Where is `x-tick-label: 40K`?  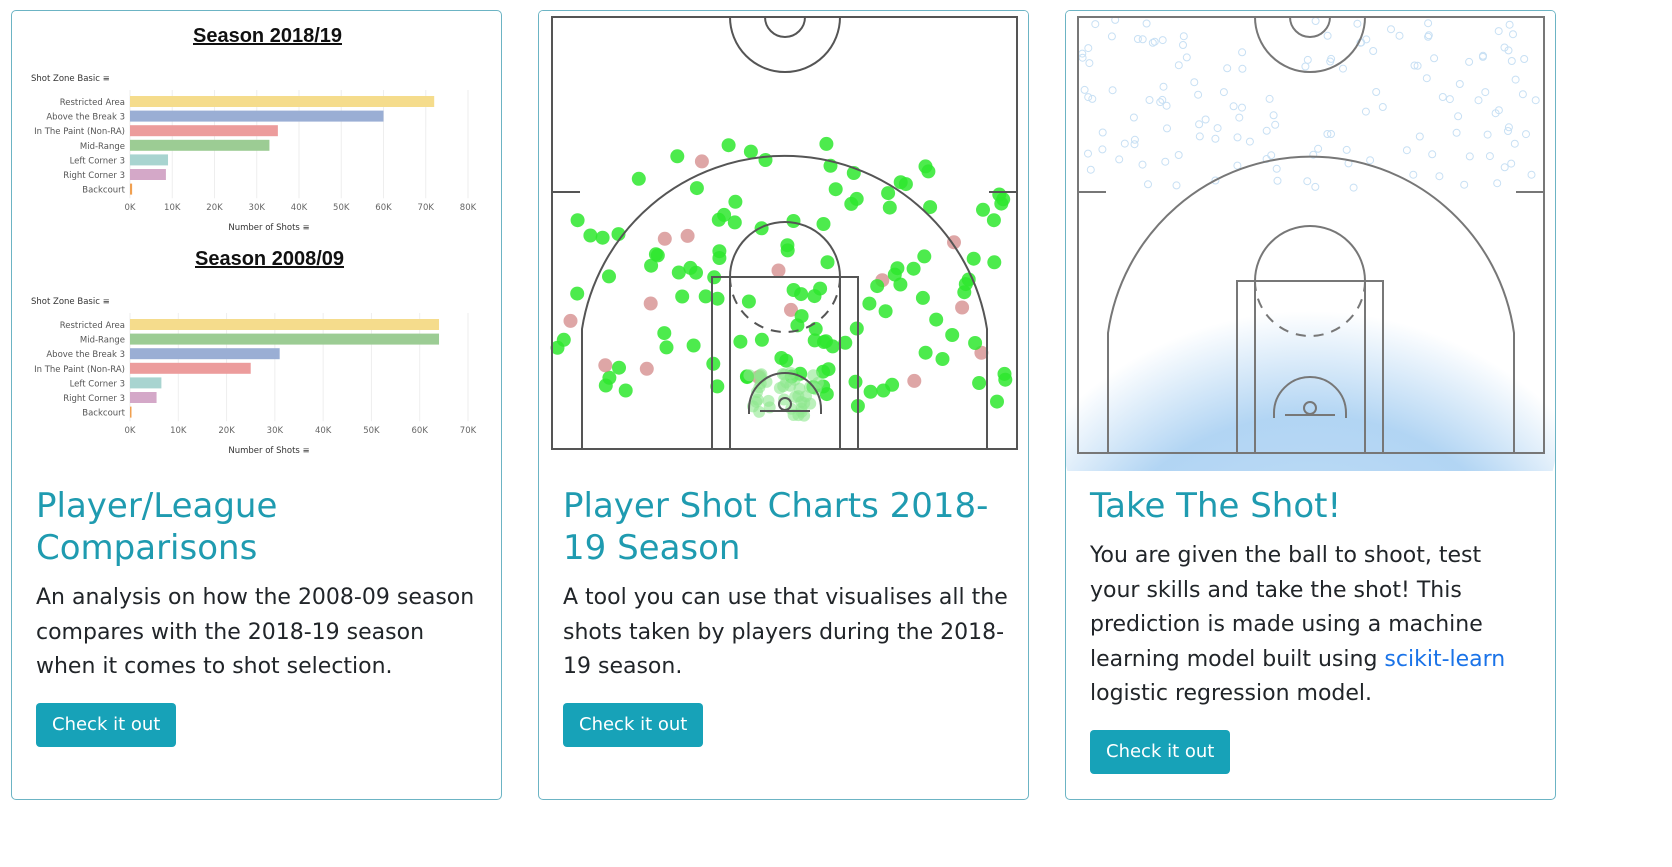 x-tick-label: 40K is located at coordinates (299, 208).